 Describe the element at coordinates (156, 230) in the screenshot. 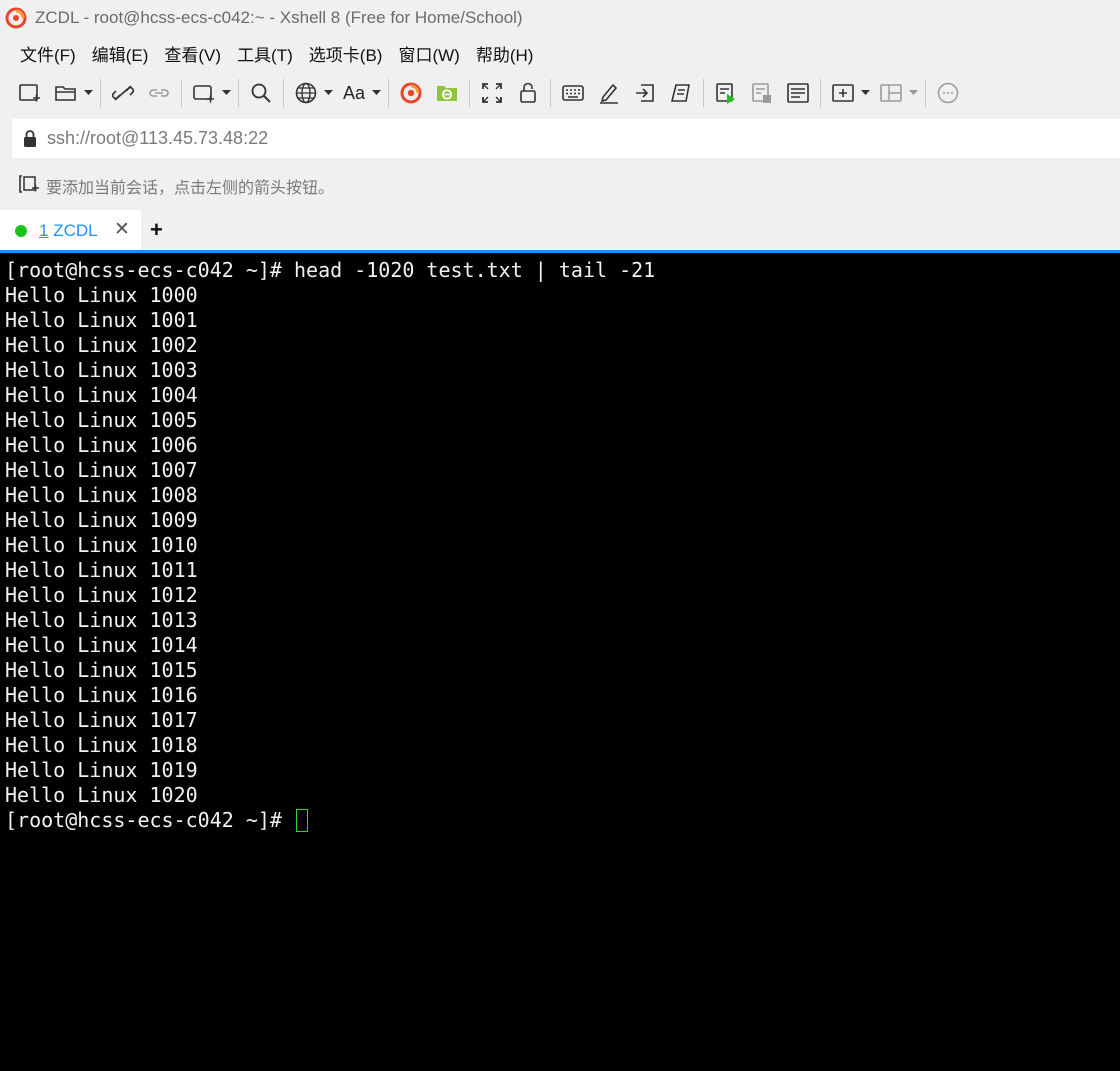

I see `add-tab-button: +` at that location.